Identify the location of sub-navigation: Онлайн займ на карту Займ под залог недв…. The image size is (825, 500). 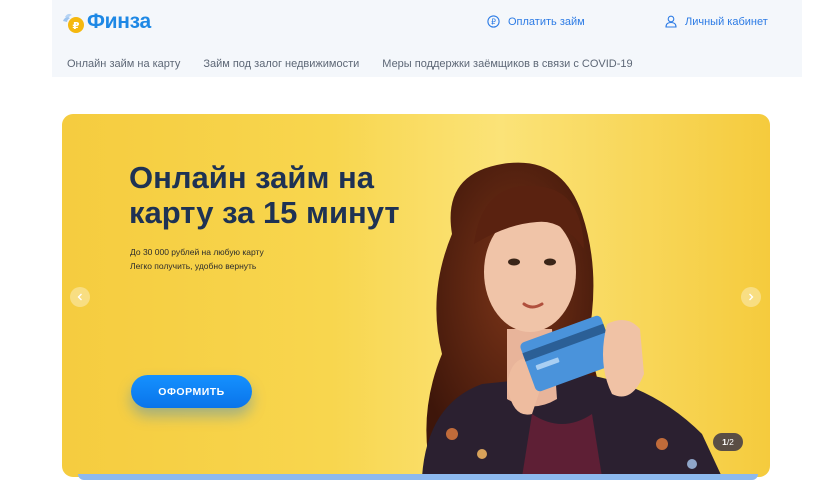
(350, 64).